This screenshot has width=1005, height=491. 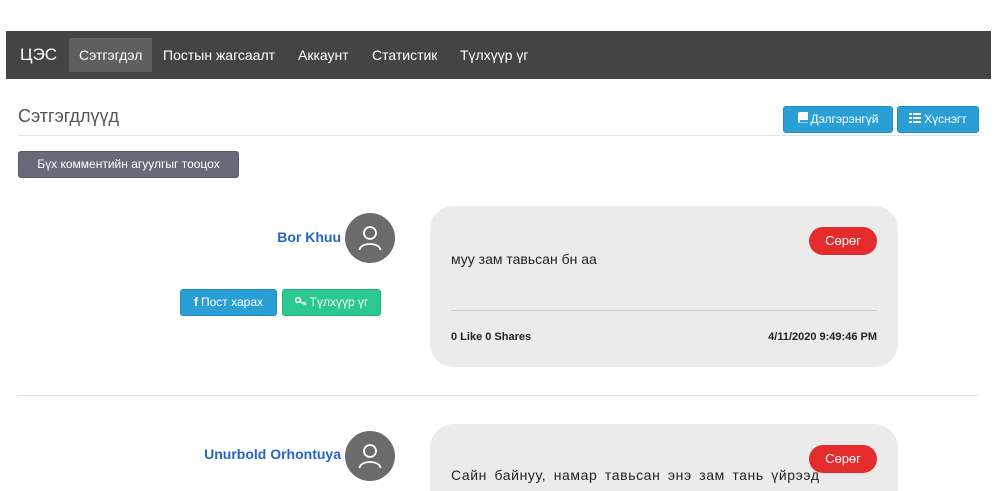 What do you see at coordinates (843, 241) in the screenshot?
I see `sentiment-badge: Сөрөг` at bounding box center [843, 241].